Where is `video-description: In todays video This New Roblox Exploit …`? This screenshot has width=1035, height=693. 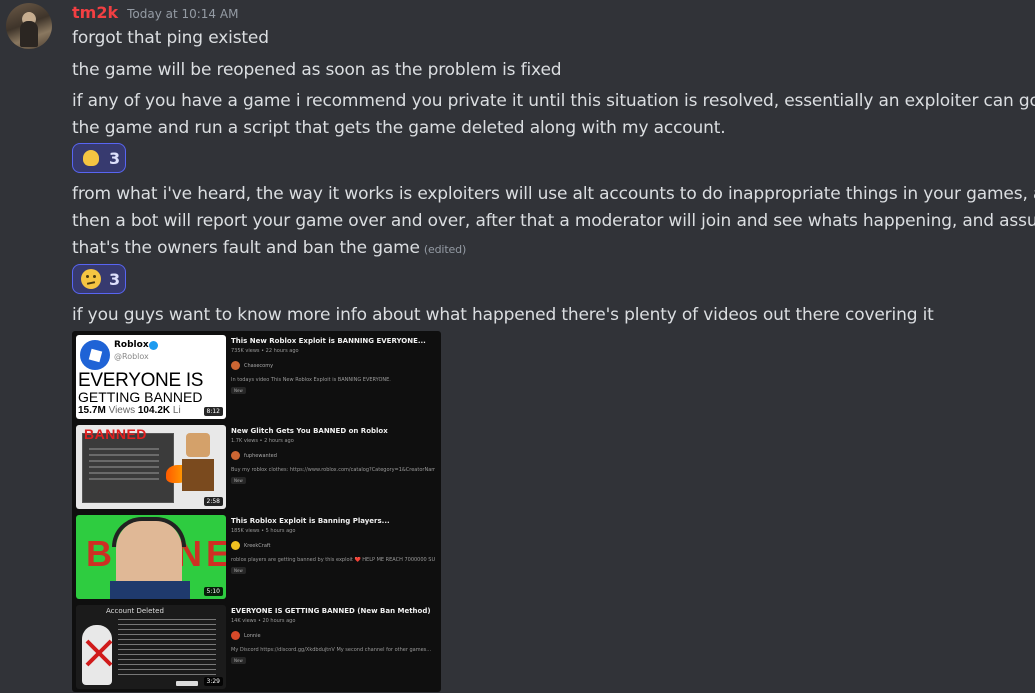 video-description: In todays video This New Roblox Exploit … is located at coordinates (311, 380).